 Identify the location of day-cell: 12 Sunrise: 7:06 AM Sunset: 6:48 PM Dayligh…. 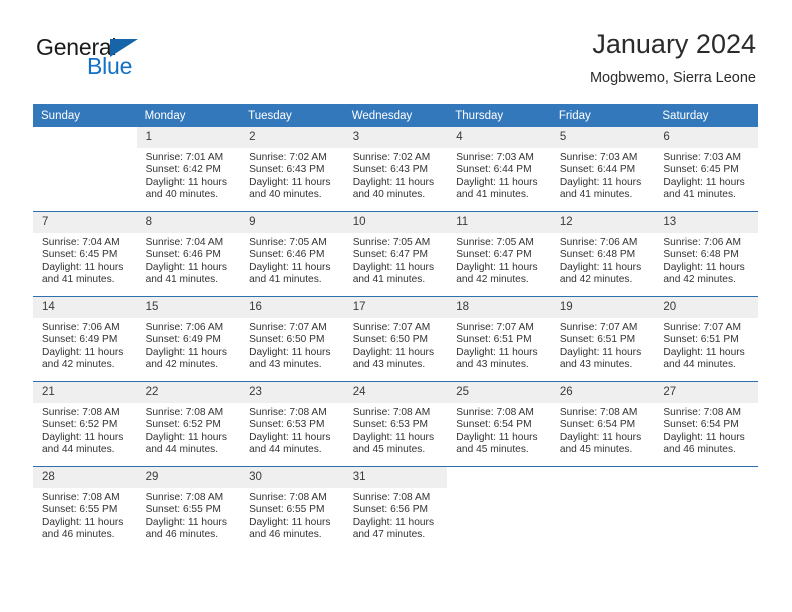
(602, 254).